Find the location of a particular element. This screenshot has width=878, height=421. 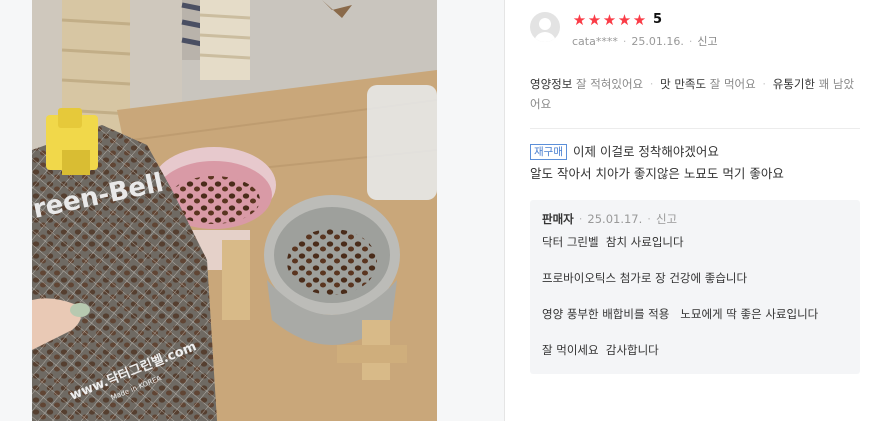

reply-line: 닥터 그린벨 참치 사료입니다 is located at coordinates (613, 242).